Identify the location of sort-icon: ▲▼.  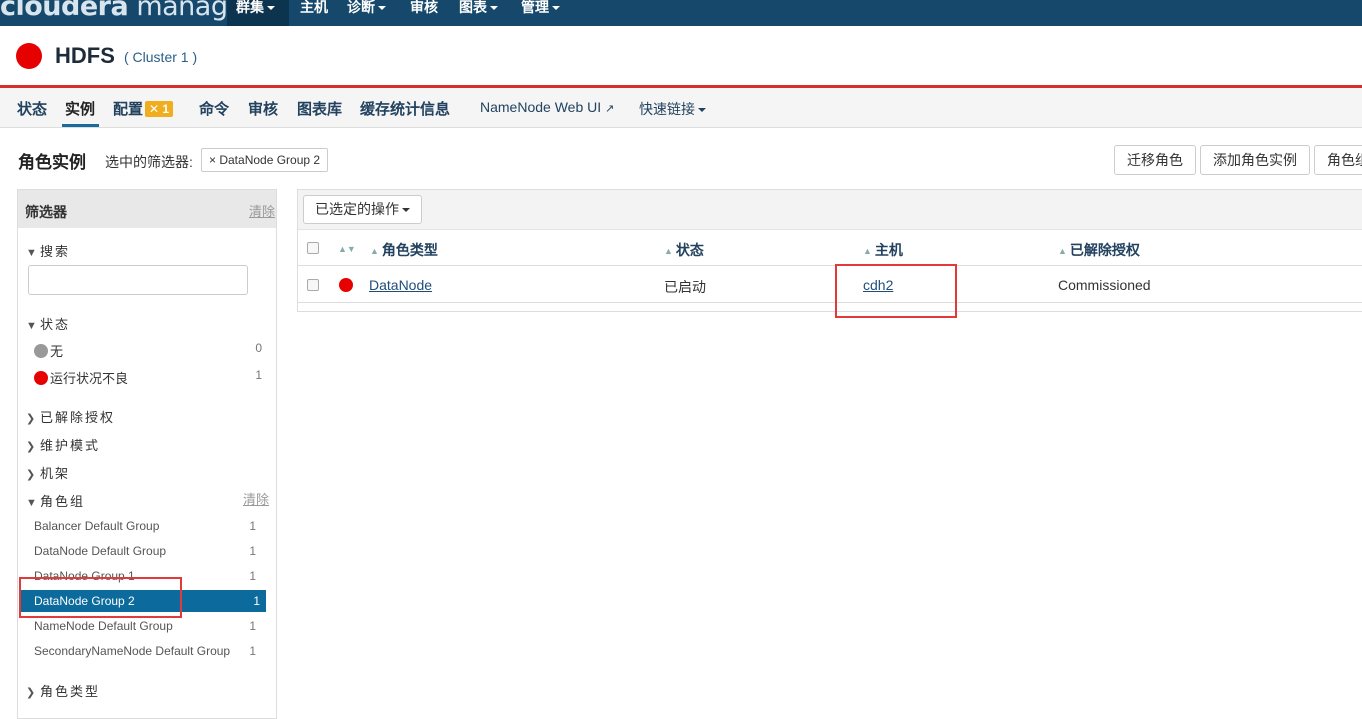
(347, 249).